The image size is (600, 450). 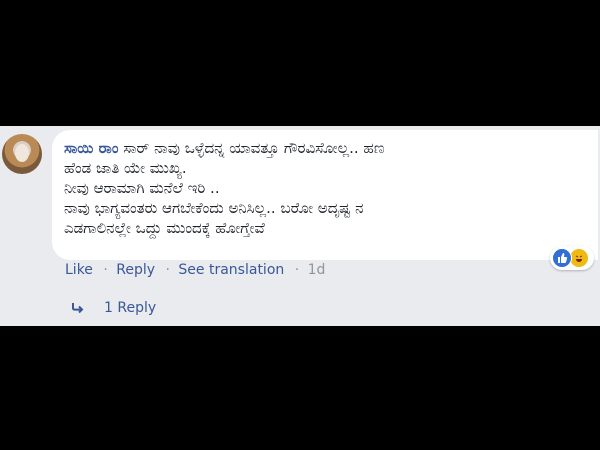 I want to click on like-icon, so click(x=562, y=258).